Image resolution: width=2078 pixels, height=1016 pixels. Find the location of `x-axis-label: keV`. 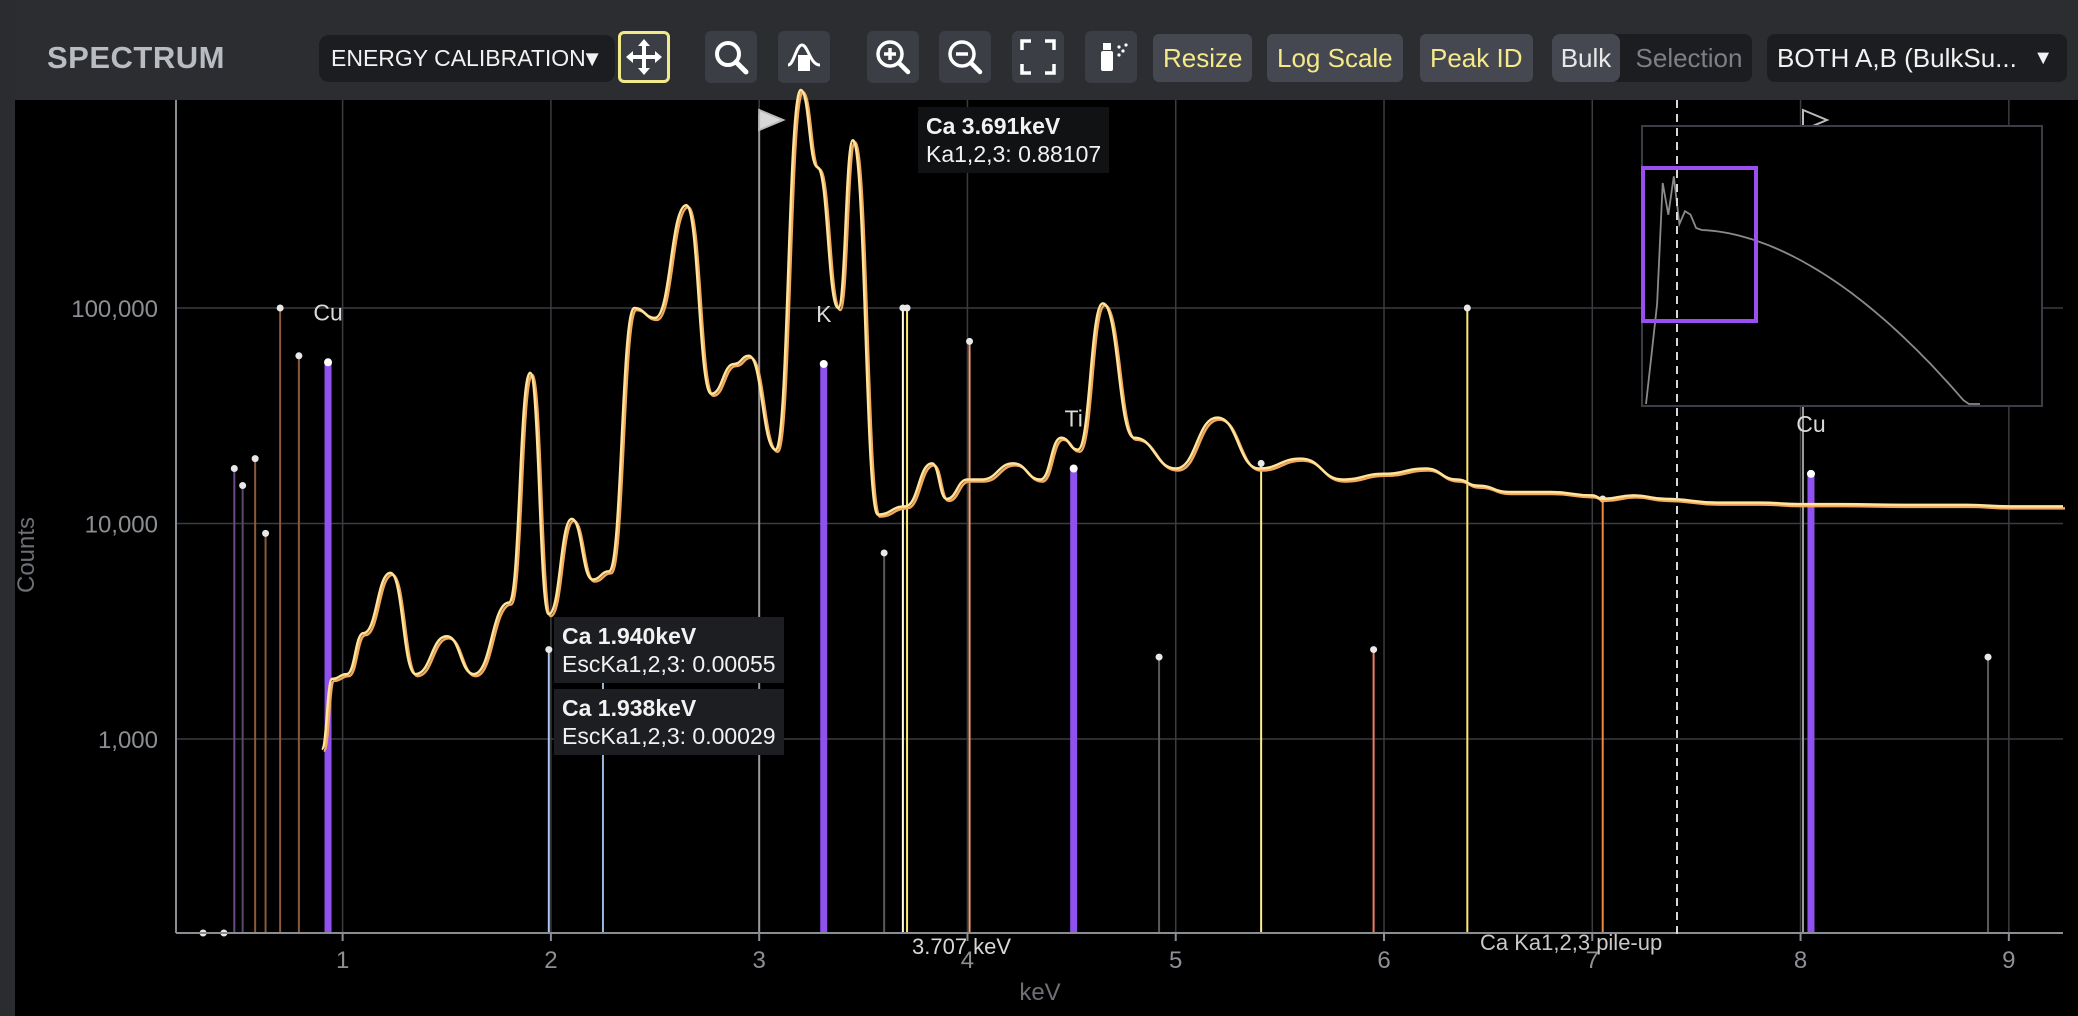

x-axis-label: keV is located at coordinates (1039, 992).